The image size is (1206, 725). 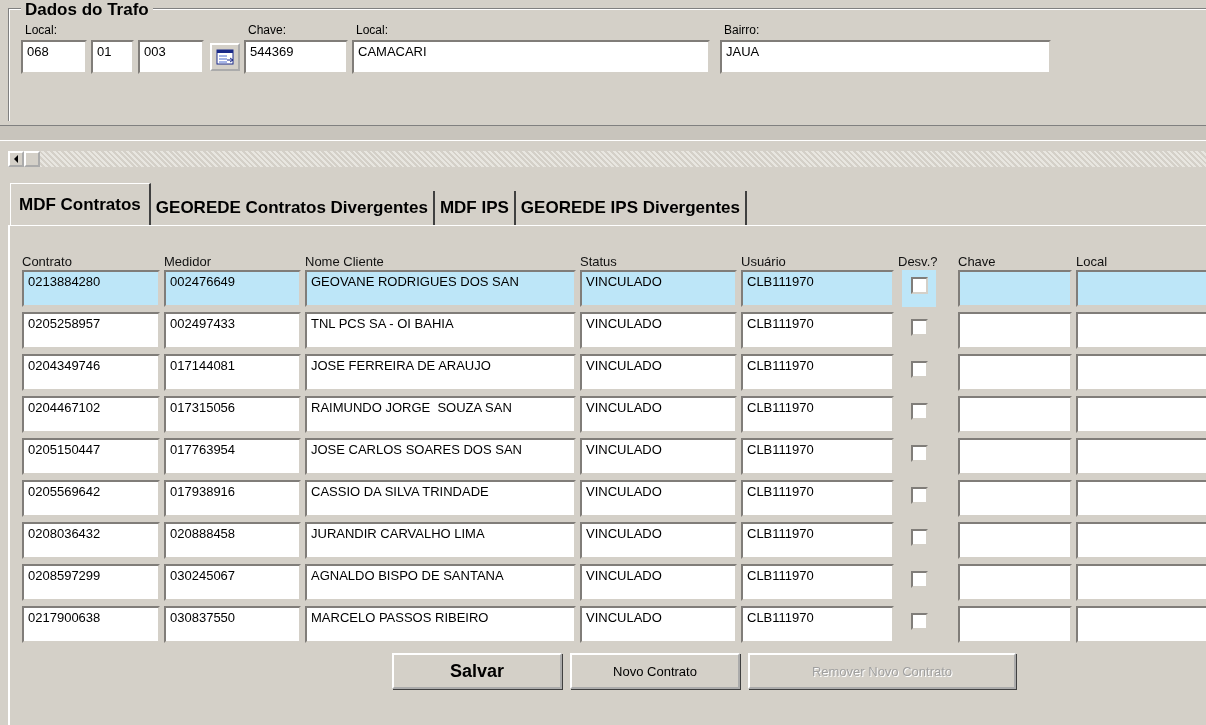 I want to click on table-cell: 0208597299, so click(x=91, y=582).